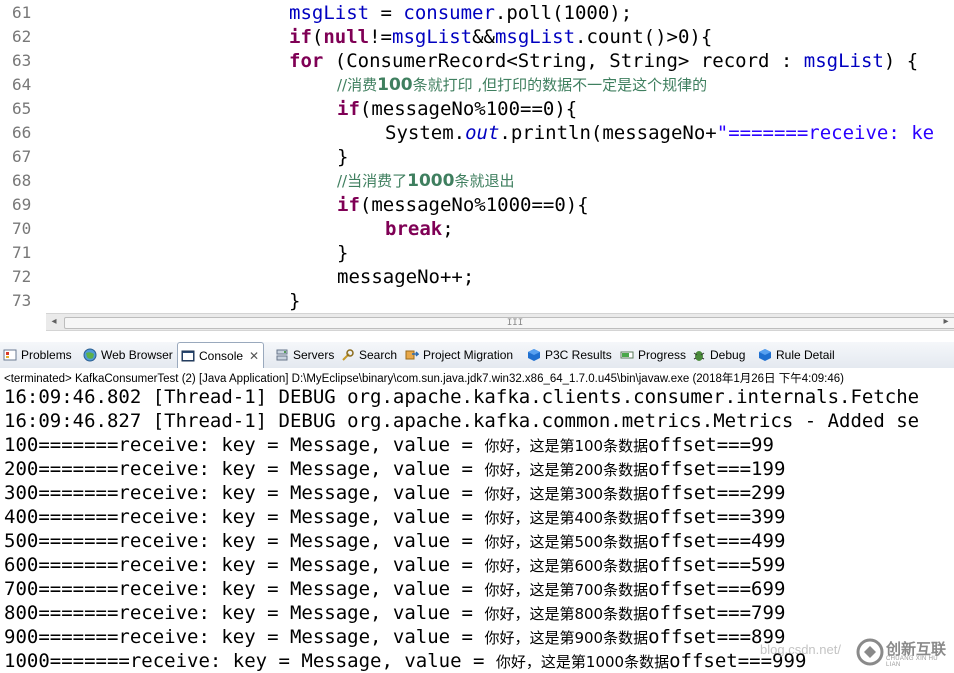  Describe the element at coordinates (795, 354) in the screenshot. I see `tab-rule-detail: Rule Detail` at that location.